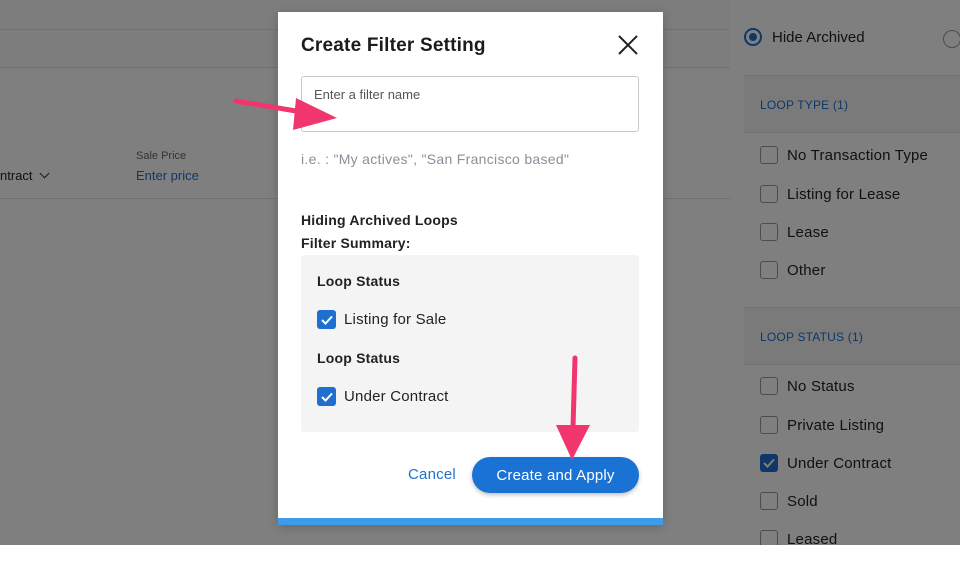 Image resolution: width=960 pixels, height=586 pixels. I want to click on summary-item: Under Contract, so click(383, 396).